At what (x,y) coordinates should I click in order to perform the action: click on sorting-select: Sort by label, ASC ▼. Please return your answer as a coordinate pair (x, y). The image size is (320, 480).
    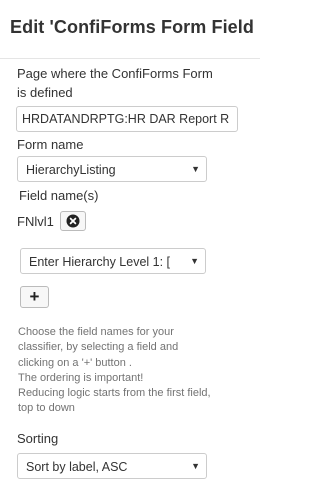
    Looking at the image, I should click on (112, 466).